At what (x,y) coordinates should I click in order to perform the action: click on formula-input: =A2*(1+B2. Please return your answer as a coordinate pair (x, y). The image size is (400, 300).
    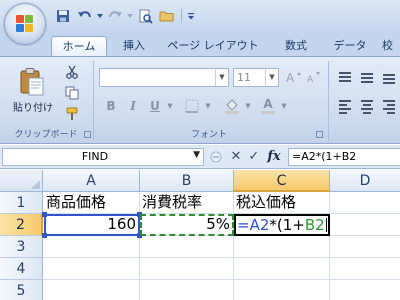
    Looking at the image, I should click on (344, 157).